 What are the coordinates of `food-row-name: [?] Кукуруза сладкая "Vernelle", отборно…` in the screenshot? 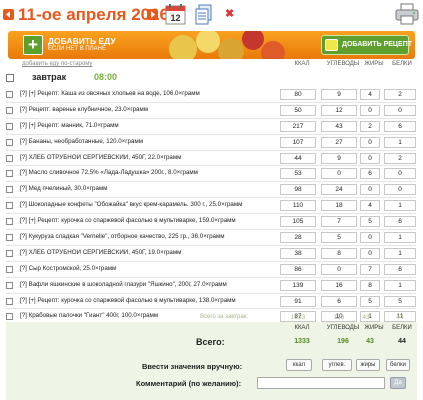 It's located at (147, 236).